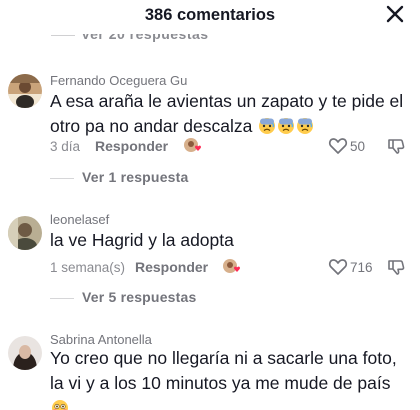 Image resolution: width=420 pixels, height=410 pixels. I want to click on like-count: 50, so click(358, 146).